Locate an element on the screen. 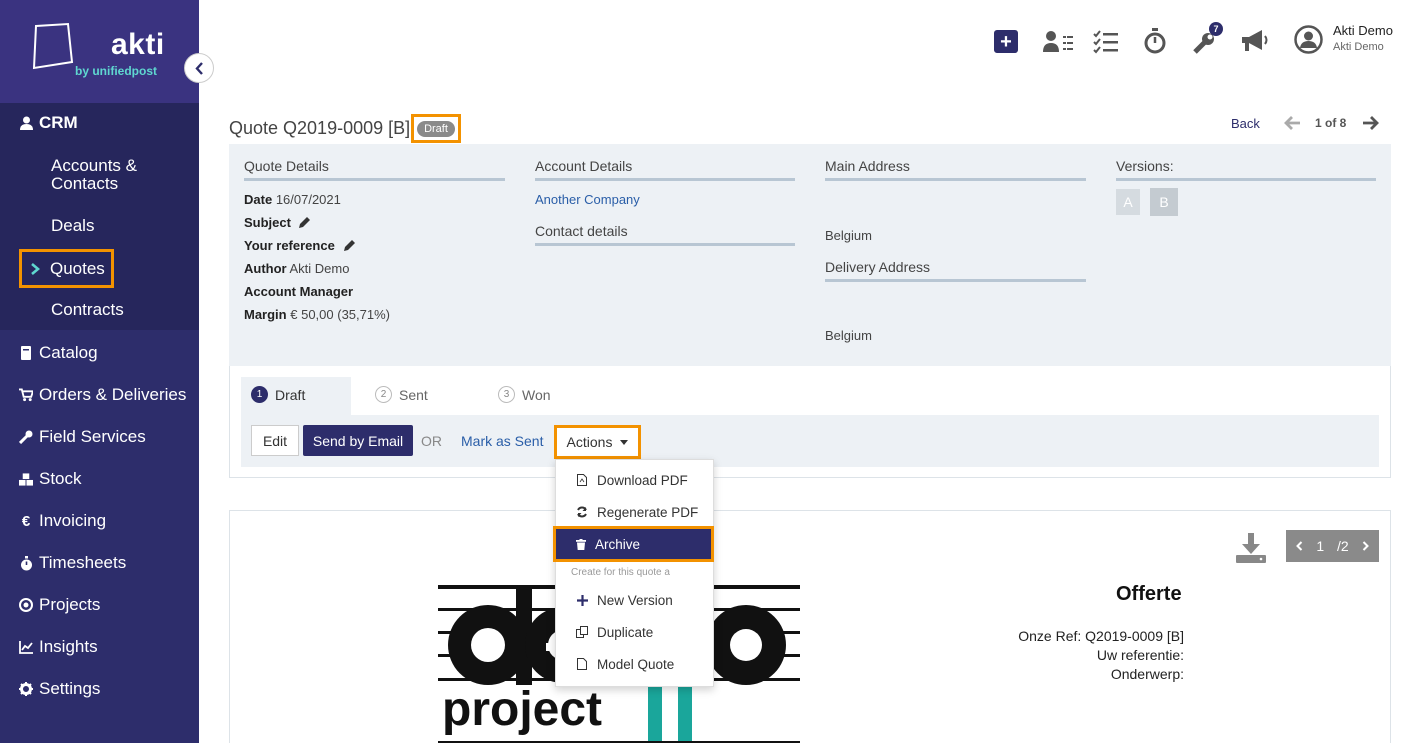  sidebar-item-label: CRM is located at coordinates (58, 122).